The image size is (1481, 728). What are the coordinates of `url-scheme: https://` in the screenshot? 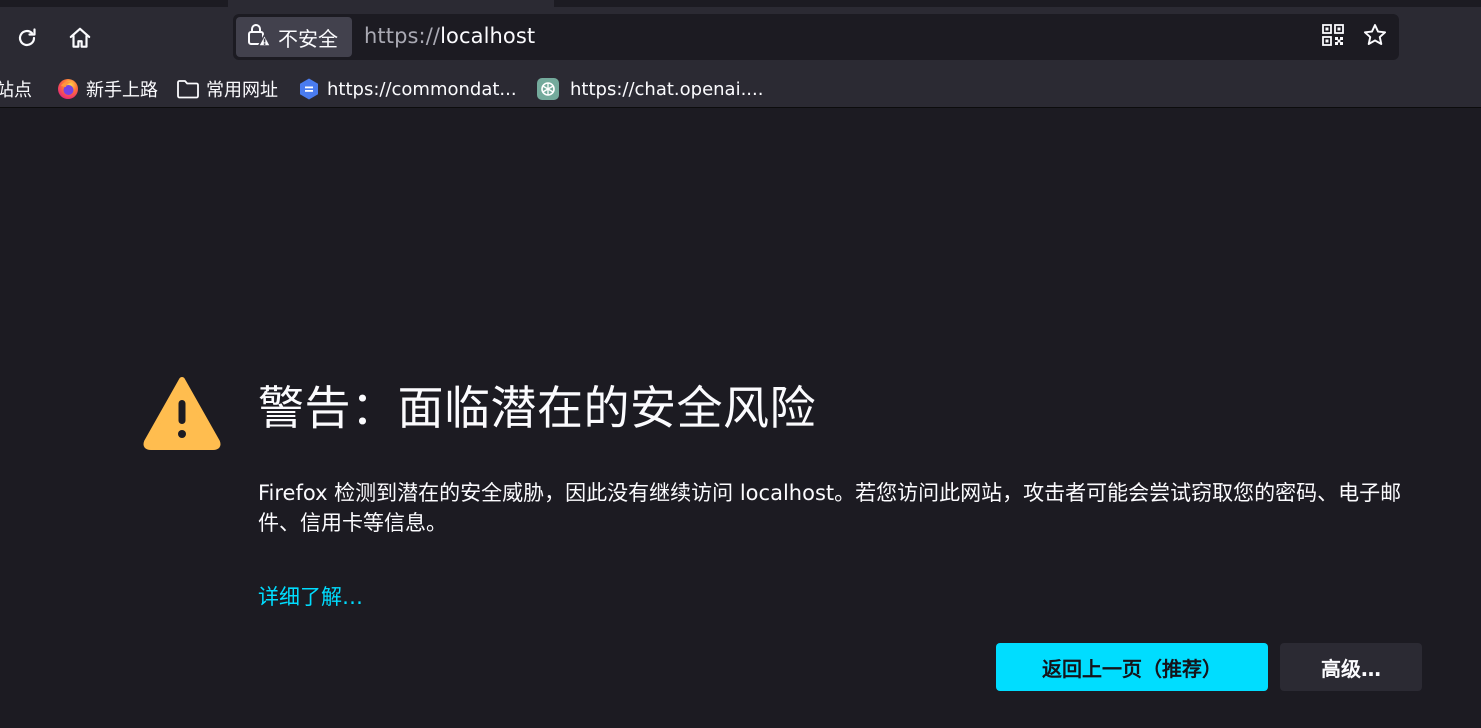 It's located at (402, 36).